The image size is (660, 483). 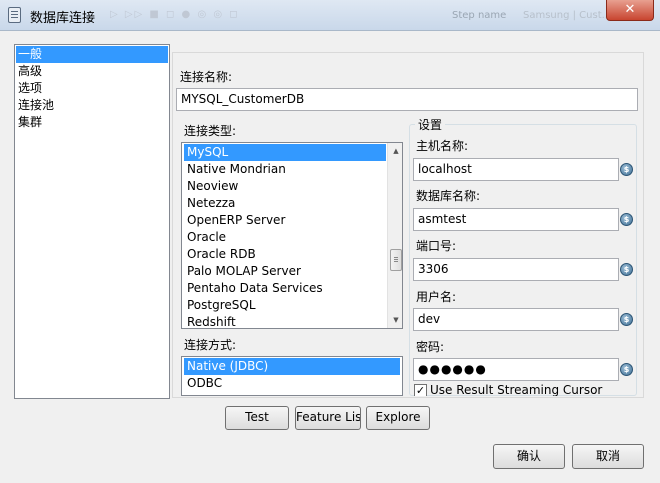 What do you see at coordinates (395, 151) in the screenshot?
I see `scroll-up-arrow-icon: ▲` at bounding box center [395, 151].